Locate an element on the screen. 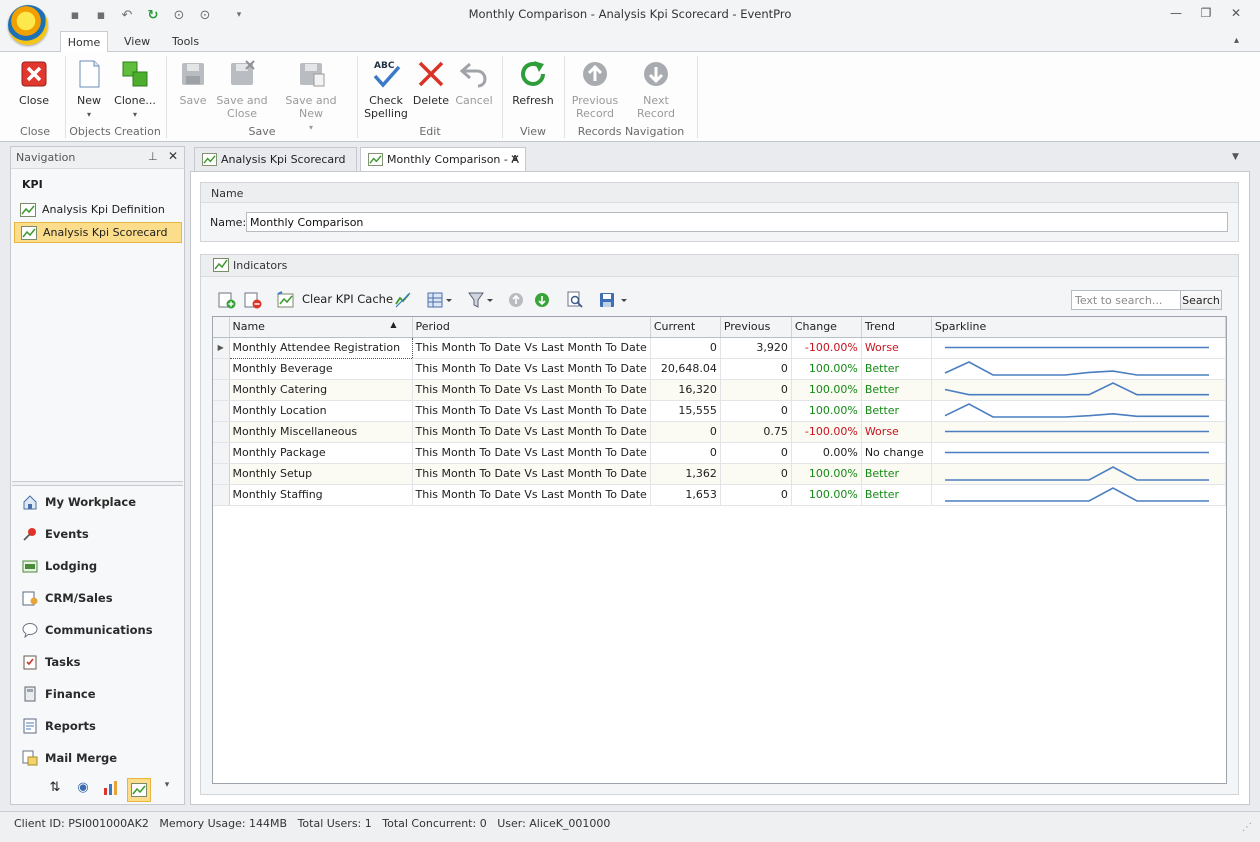  app-logo-button is located at coordinates (28, 25).